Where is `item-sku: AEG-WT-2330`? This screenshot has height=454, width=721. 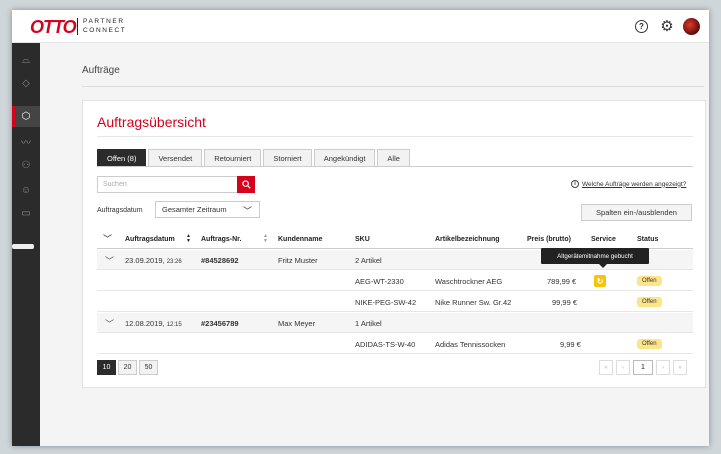 item-sku: AEG-WT-2330 is located at coordinates (379, 281).